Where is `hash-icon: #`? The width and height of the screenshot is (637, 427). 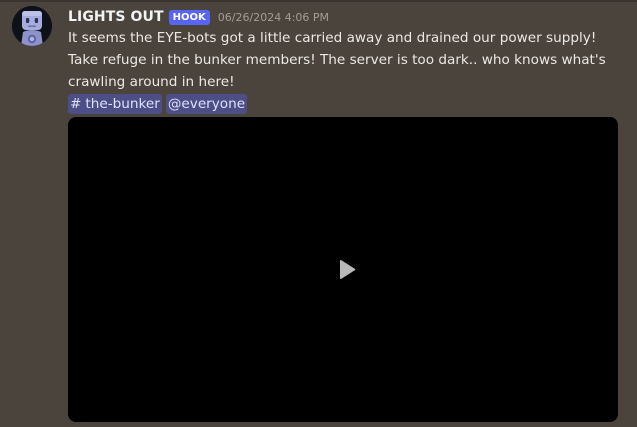 hash-icon: # is located at coordinates (76, 104).